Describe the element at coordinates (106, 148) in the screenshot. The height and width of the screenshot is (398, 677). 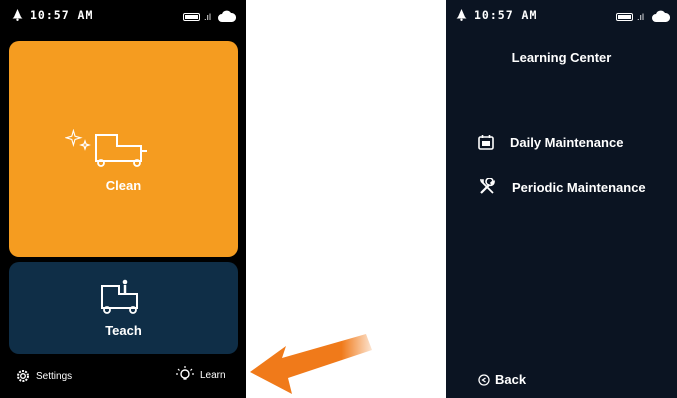
I see `sparkle-cleaning-icon` at that location.